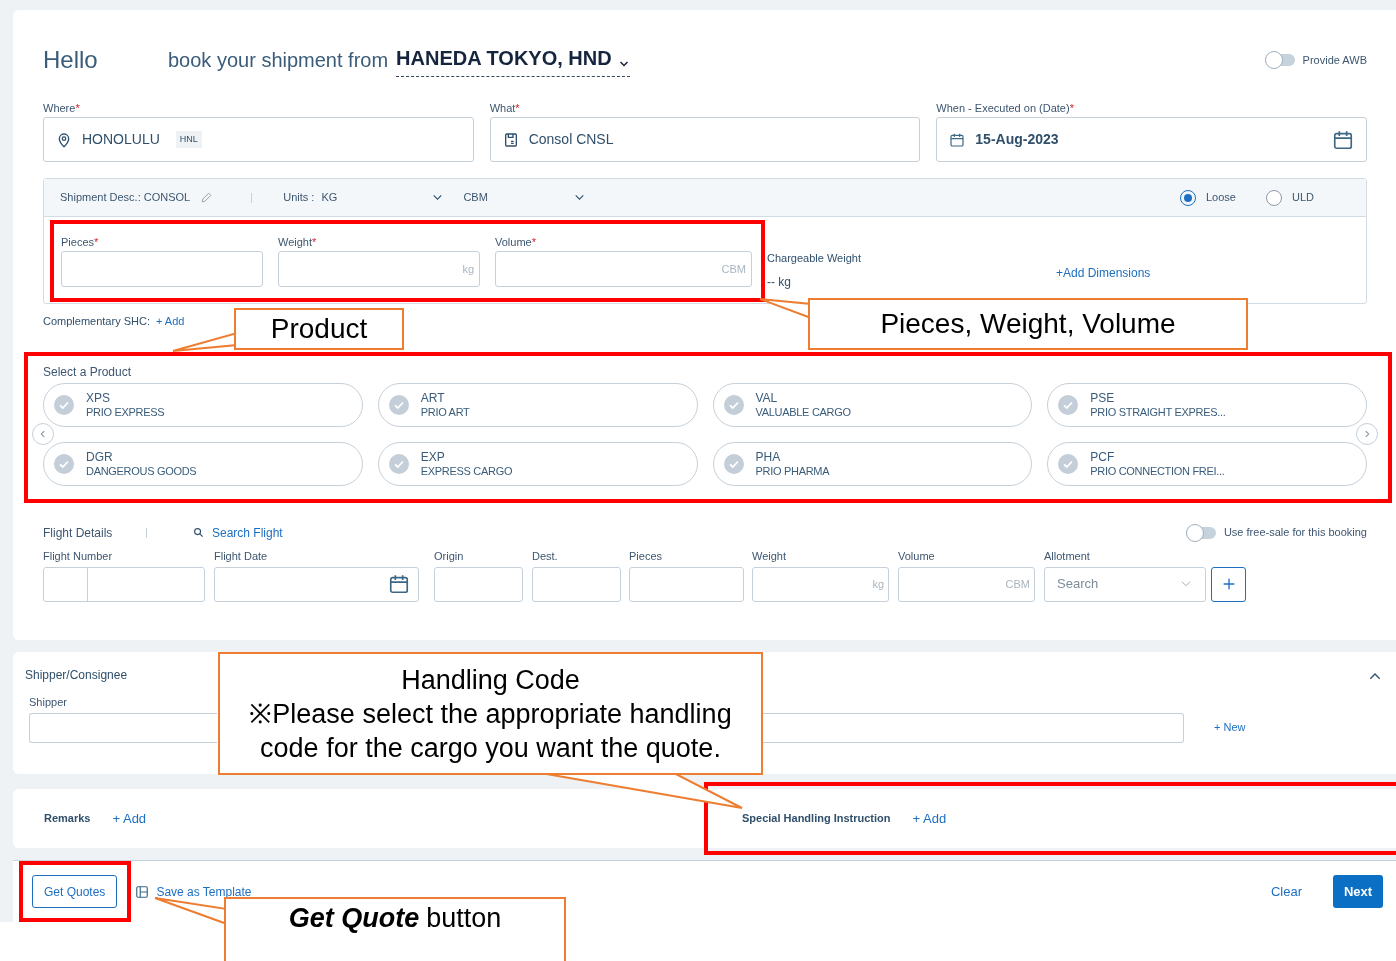 The width and height of the screenshot is (1396, 961). What do you see at coordinates (449, 556) in the screenshot?
I see `field-label: Origin` at bounding box center [449, 556].